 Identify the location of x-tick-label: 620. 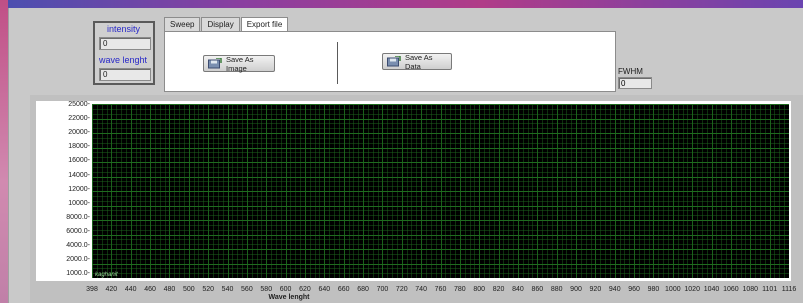
(305, 289).